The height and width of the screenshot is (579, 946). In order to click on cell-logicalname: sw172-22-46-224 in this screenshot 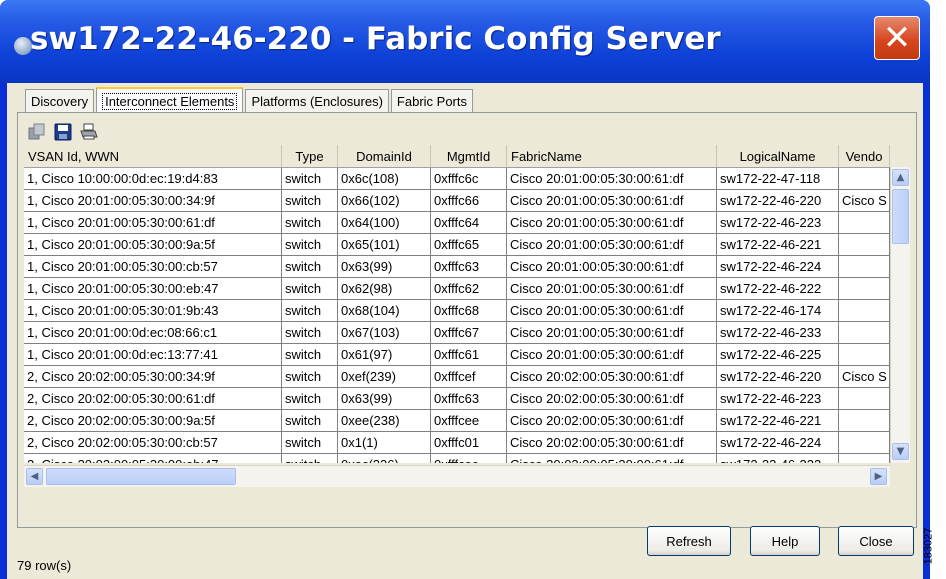, I will do `click(778, 267)`.